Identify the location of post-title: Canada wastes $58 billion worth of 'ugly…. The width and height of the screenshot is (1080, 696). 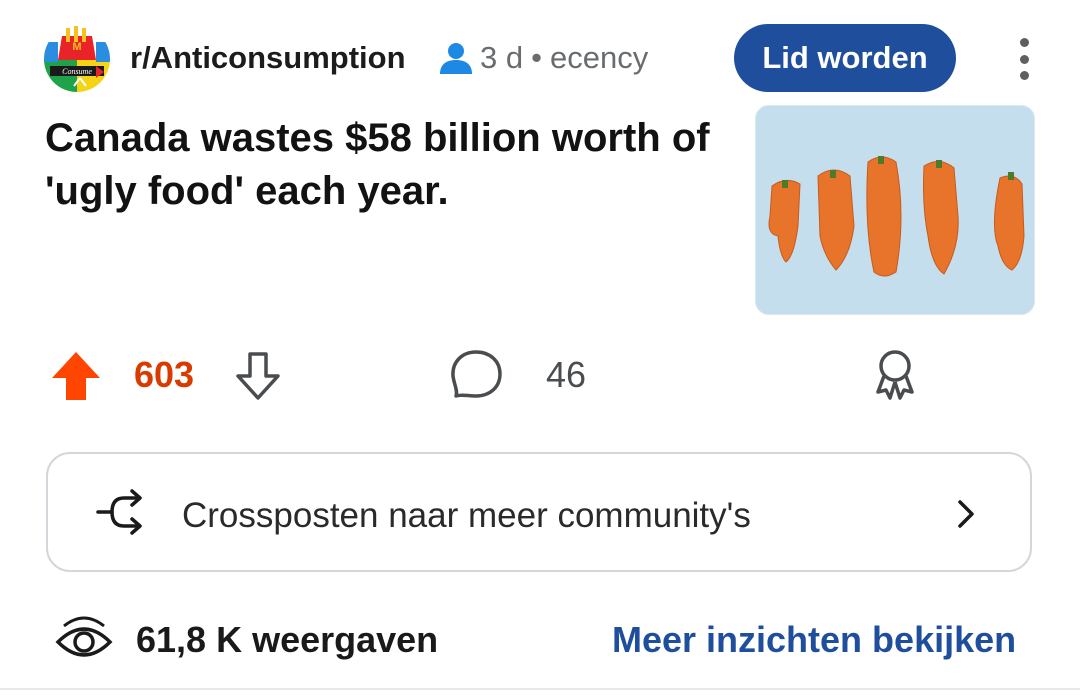
(385, 165).